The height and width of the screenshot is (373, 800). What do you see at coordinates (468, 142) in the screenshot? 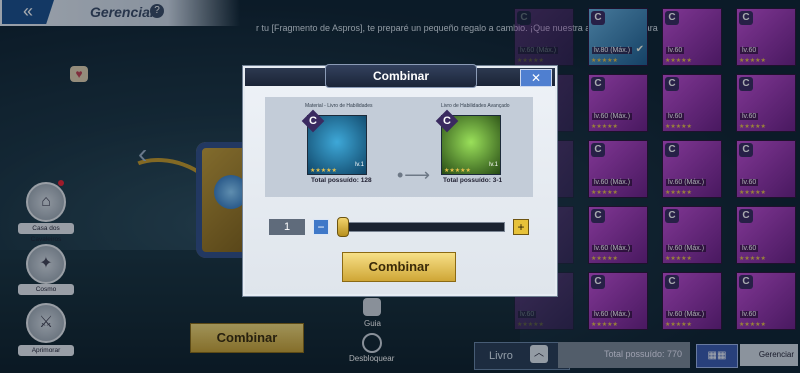
I see `result-book-item: C lv.1 ★★★★★` at bounding box center [468, 142].